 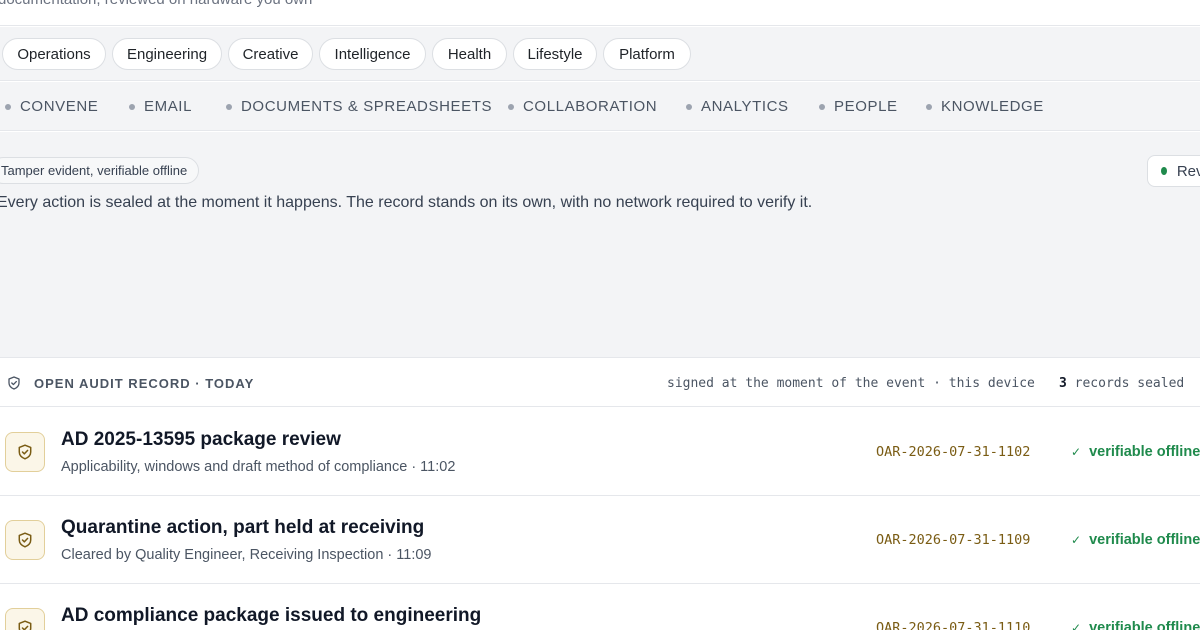 What do you see at coordinates (54, 54) in the screenshot?
I see `category-chip-operations: Operations` at bounding box center [54, 54].